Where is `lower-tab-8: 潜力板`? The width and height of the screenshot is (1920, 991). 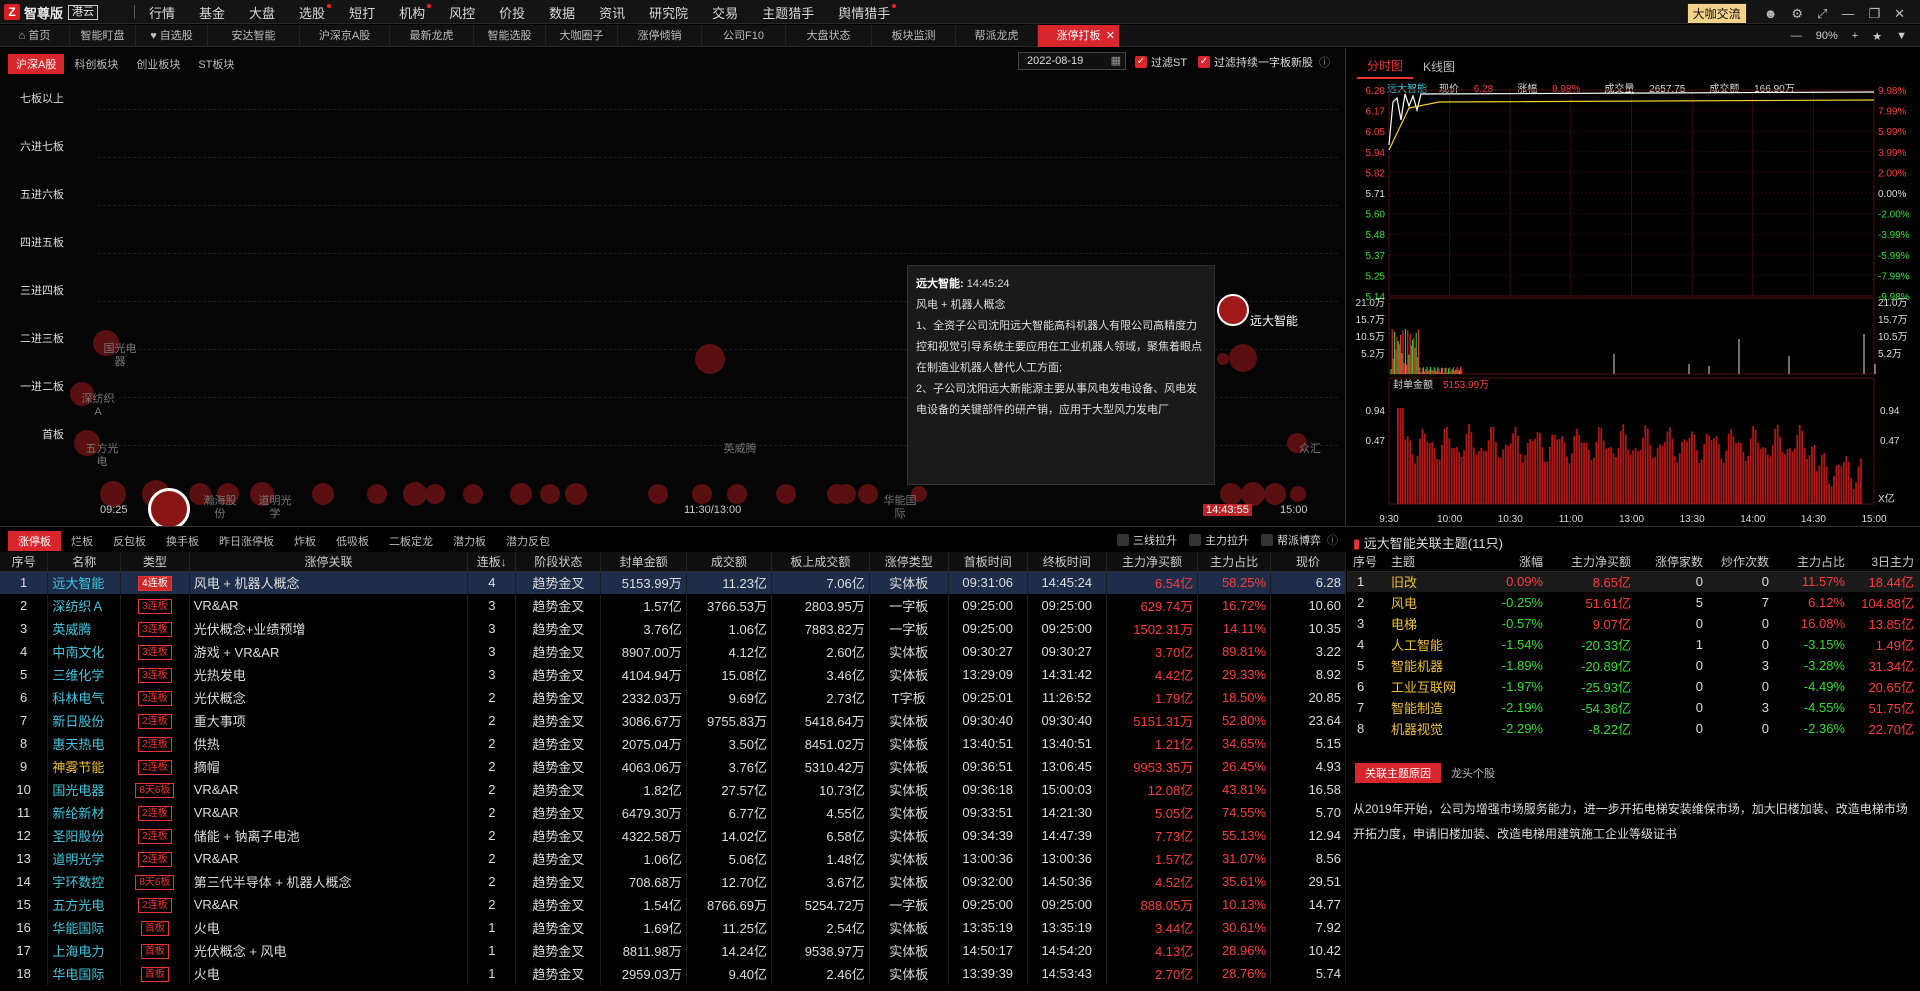
lower-tab-8: 潜力板 is located at coordinates (469, 541).